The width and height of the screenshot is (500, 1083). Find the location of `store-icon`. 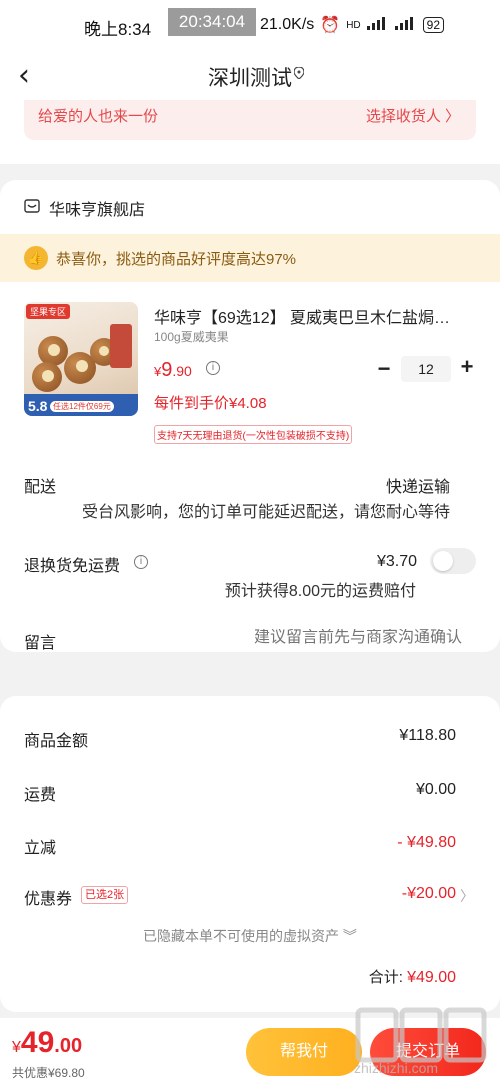

store-icon is located at coordinates (32, 206).